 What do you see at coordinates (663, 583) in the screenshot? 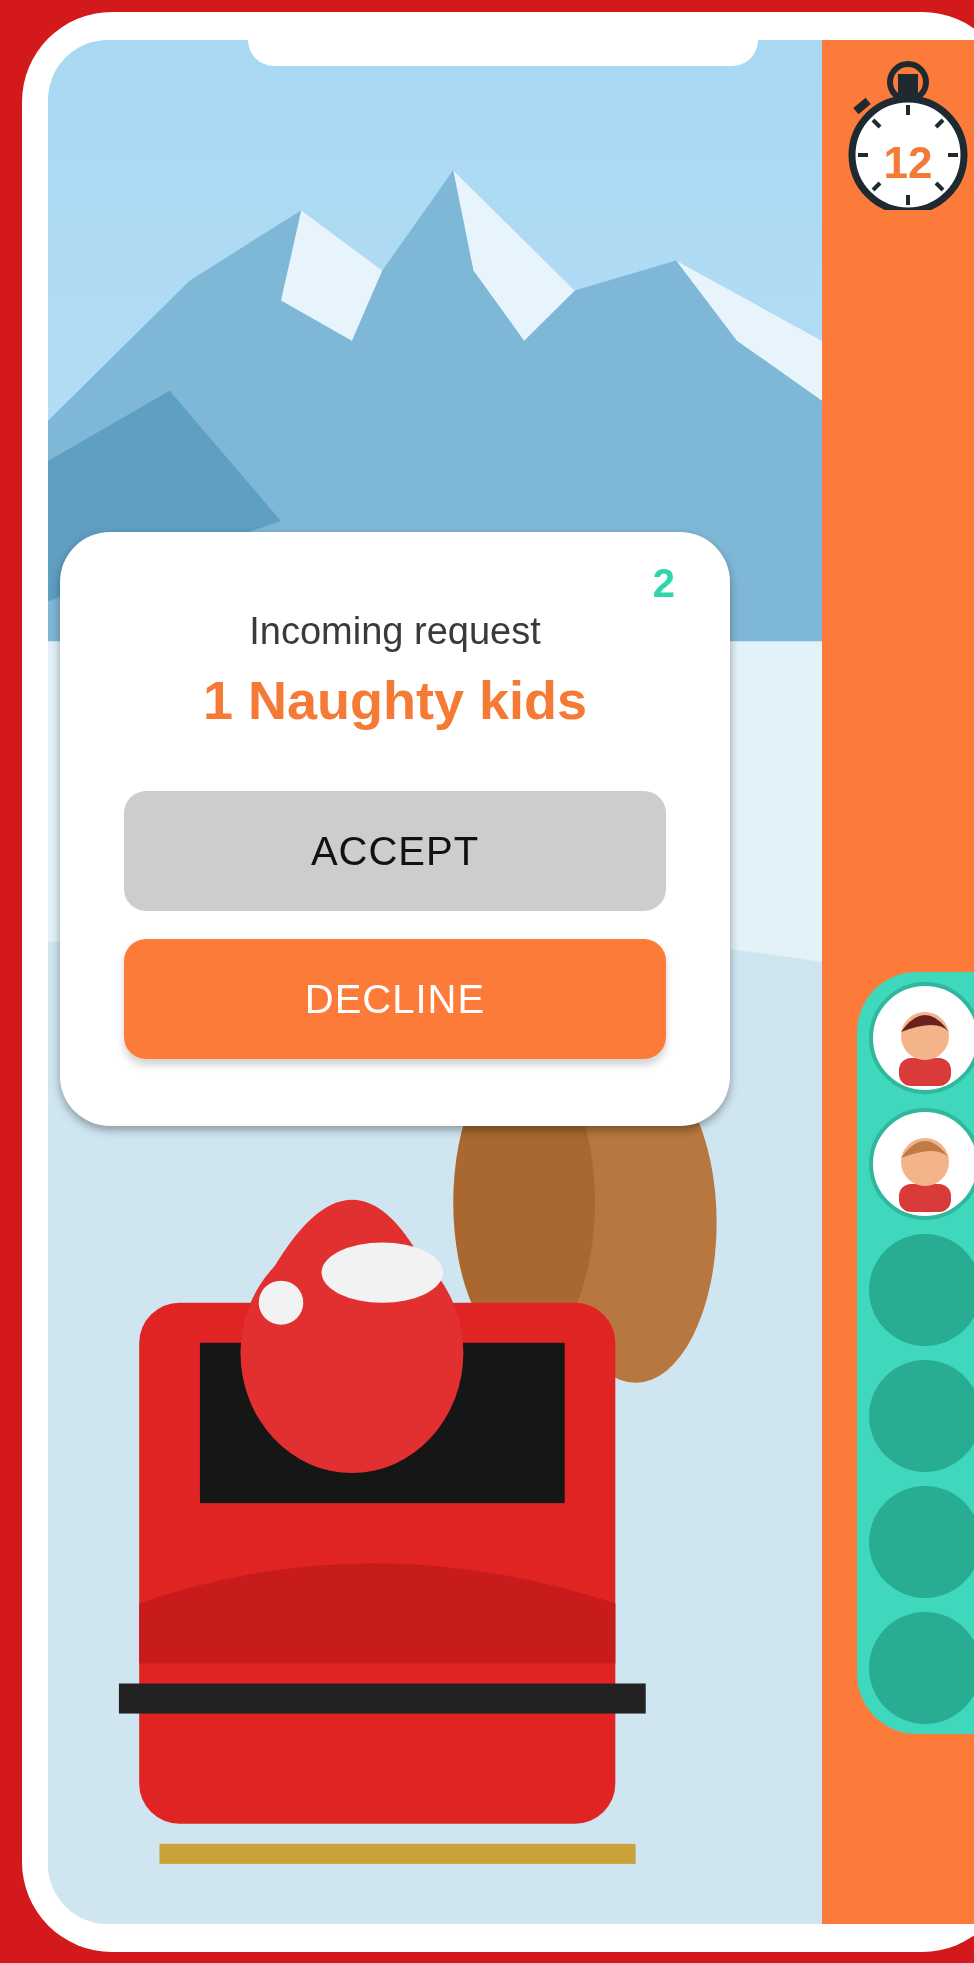
I see `request-count: 2` at bounding box center [663, 583].